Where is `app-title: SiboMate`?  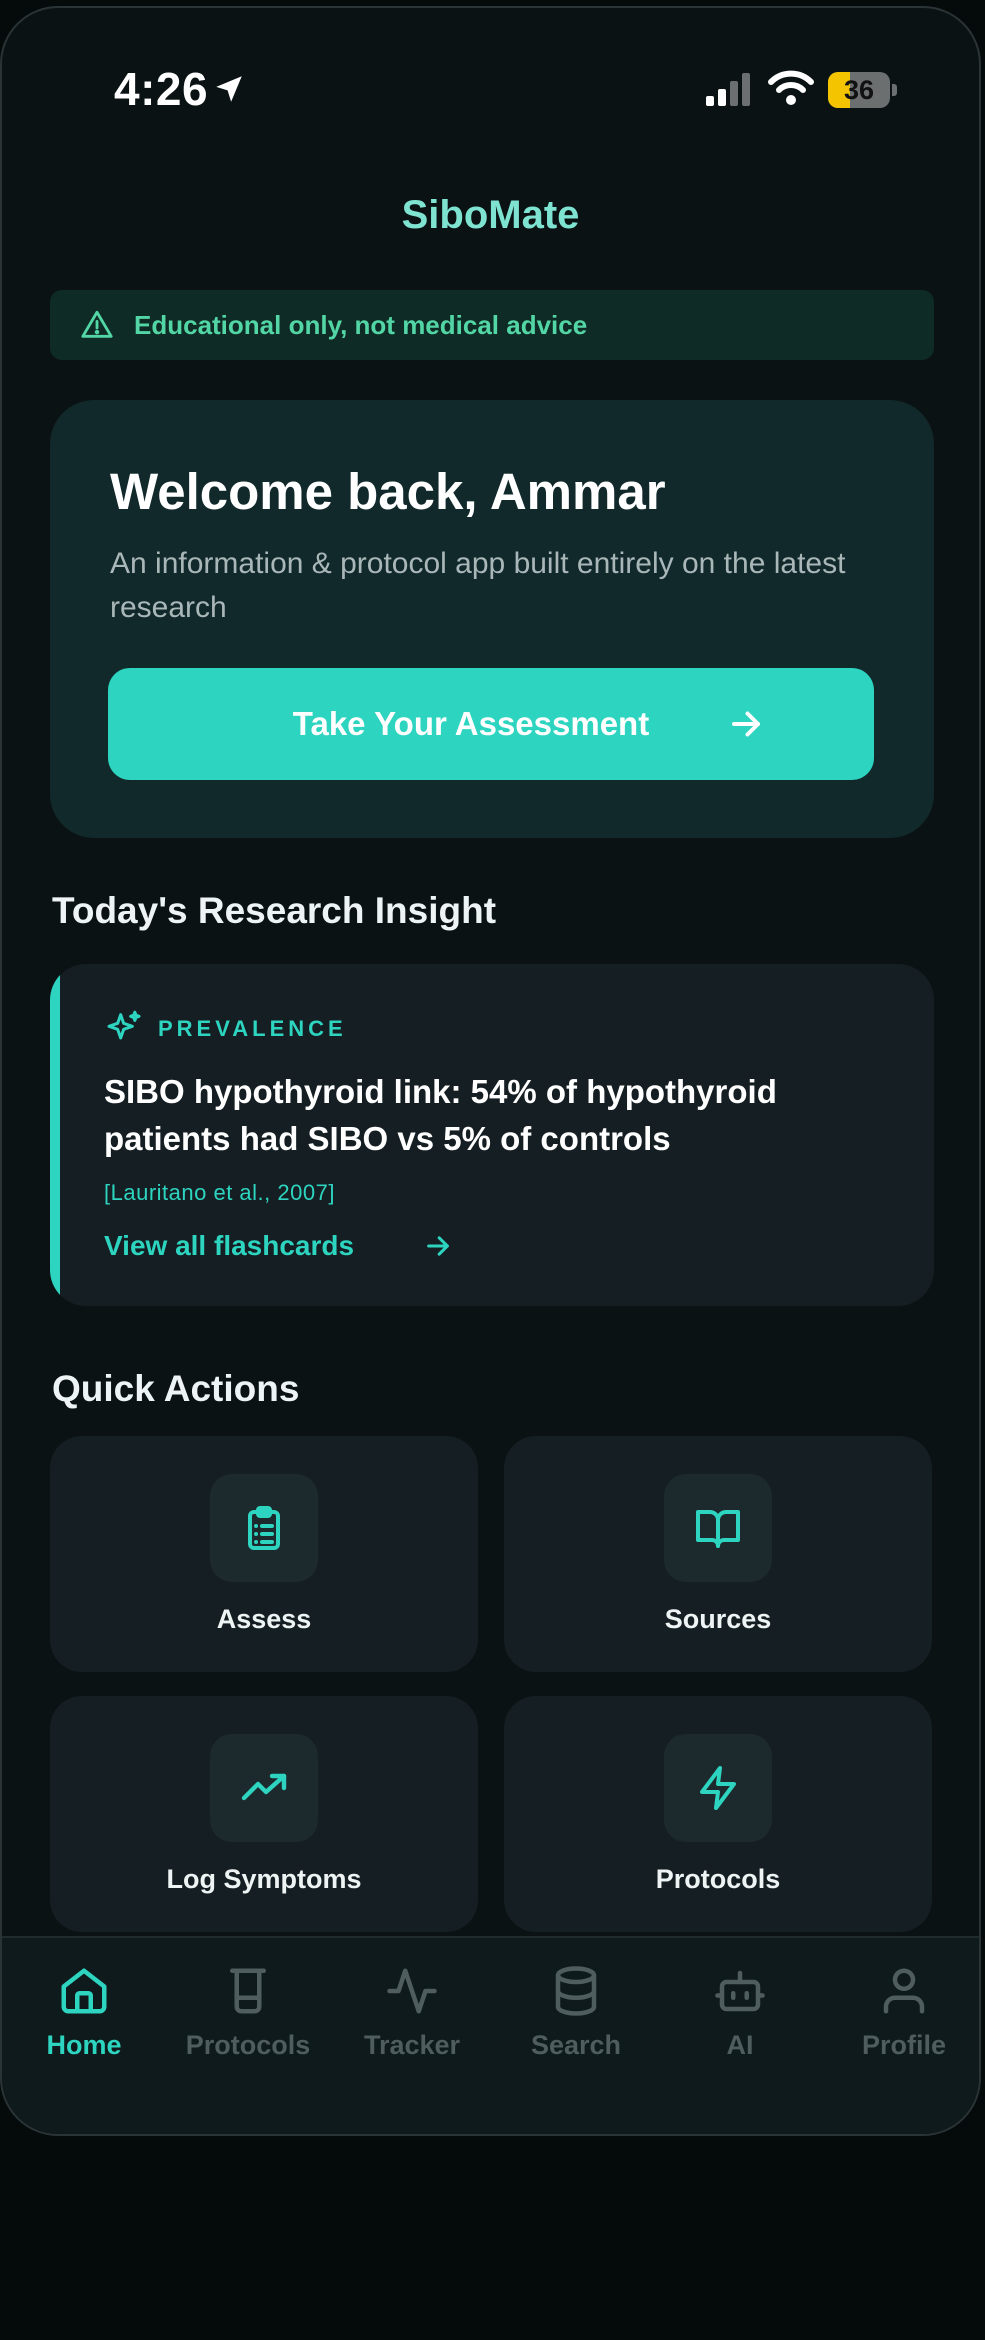 app-title: SiboMate is located at coordinates (490, 215).